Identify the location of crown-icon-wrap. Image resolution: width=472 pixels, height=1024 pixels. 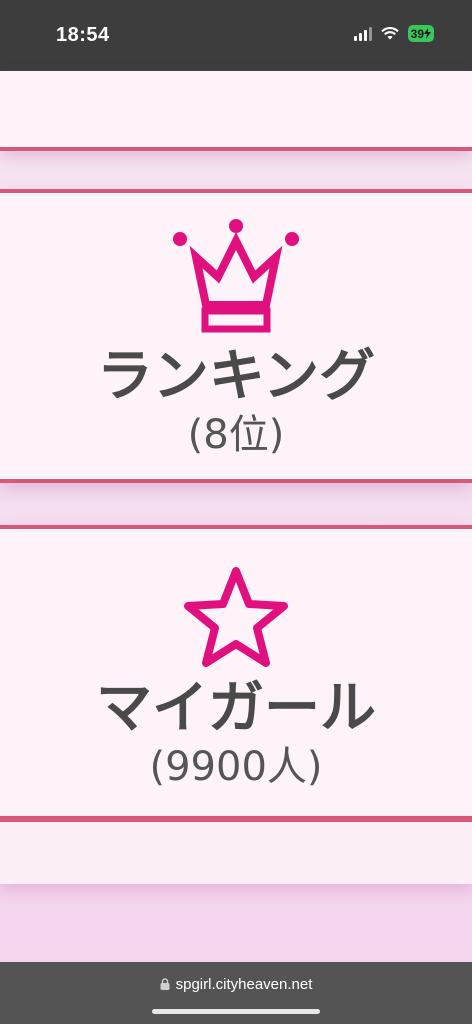
(236, 273).